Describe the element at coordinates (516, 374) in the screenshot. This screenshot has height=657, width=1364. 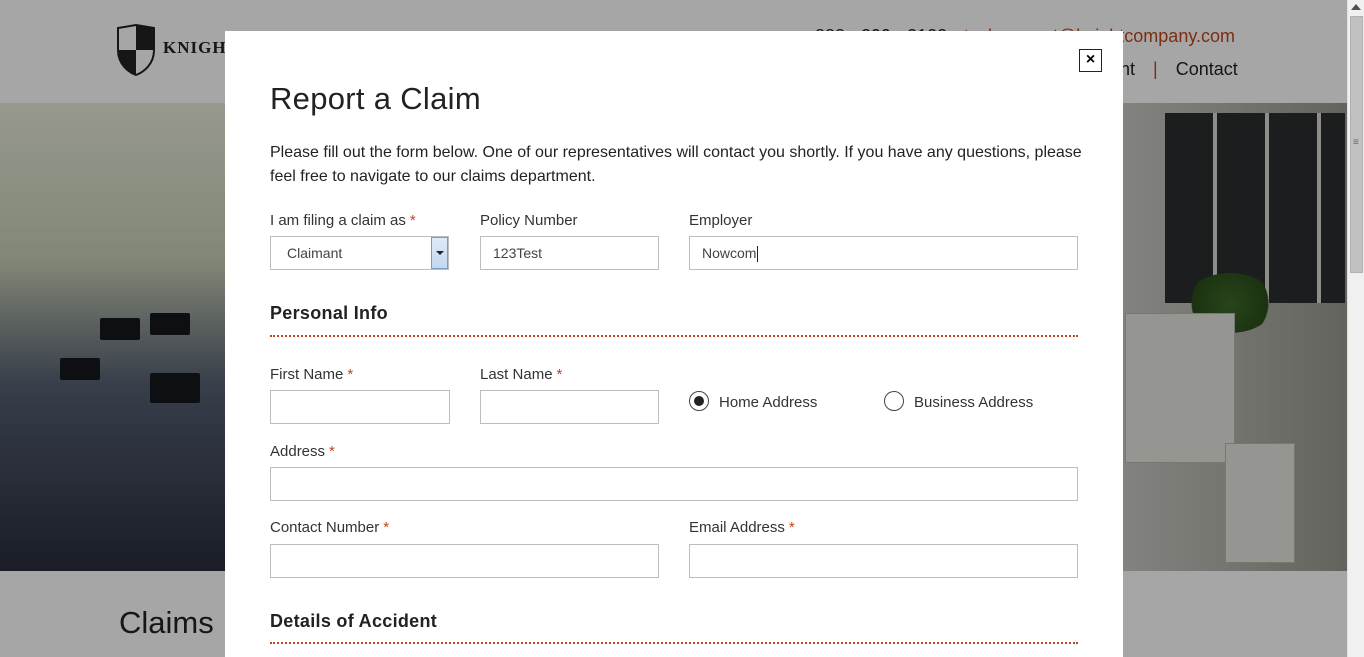
I see `last-name-label-text: Last Name` at that location.